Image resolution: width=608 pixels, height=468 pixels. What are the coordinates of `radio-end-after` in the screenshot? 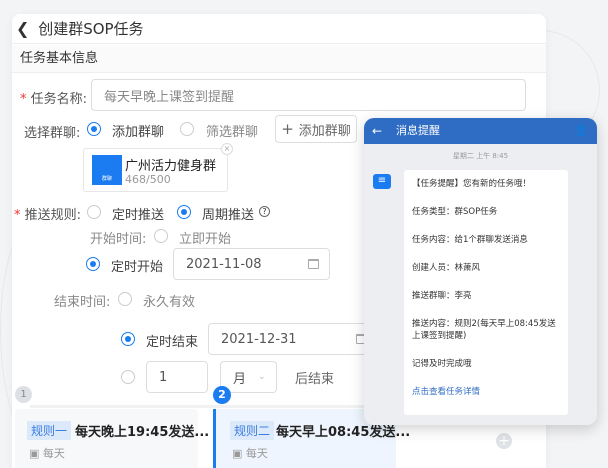 It's located at (128, 377).